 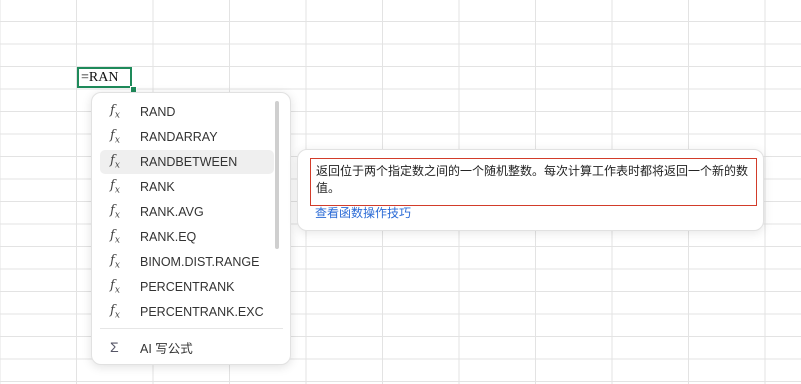 I want to click on function-name: BINOM.DIST.RANGE, so click(x=200, y=262).